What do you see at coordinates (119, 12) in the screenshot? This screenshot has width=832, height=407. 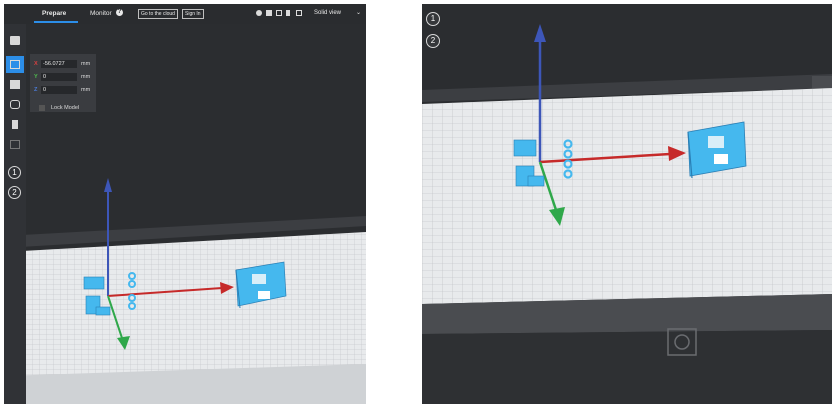 I see `help-icon: ?` at bounding box center [119, 12].